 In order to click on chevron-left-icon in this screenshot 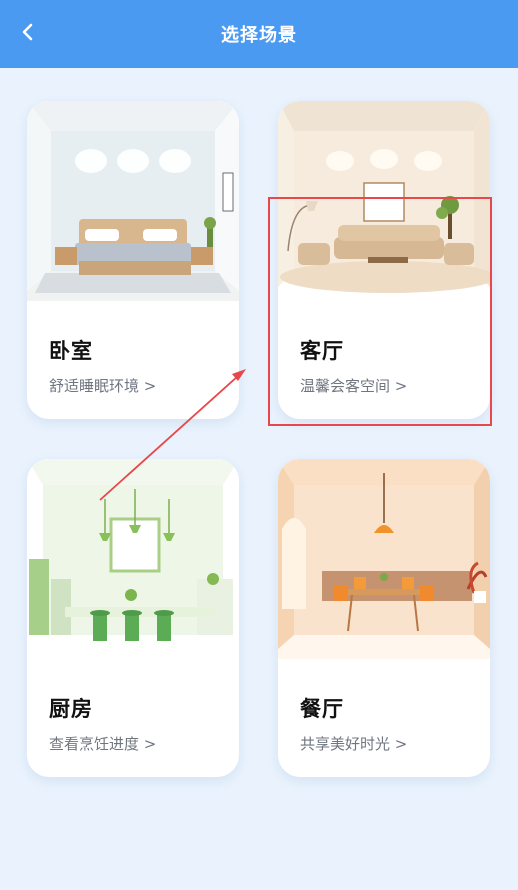, I will do `click(27, 32)`.